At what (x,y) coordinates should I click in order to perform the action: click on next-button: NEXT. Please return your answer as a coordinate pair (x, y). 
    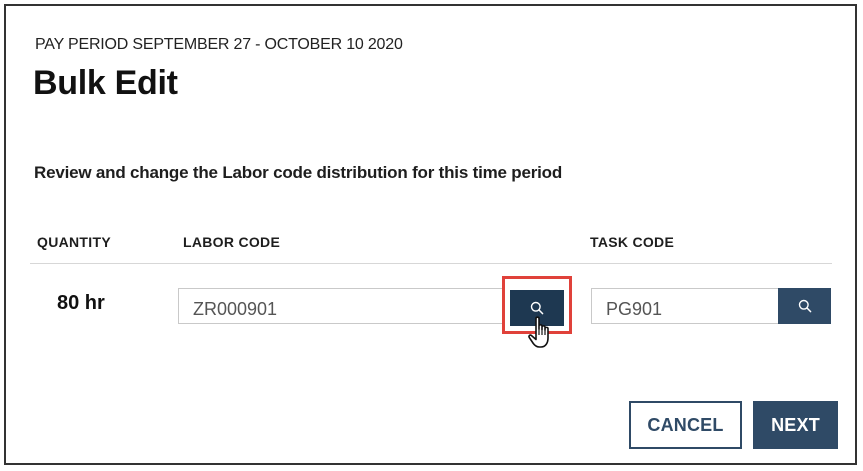
    Looking at the image, I should click on (795, 425).